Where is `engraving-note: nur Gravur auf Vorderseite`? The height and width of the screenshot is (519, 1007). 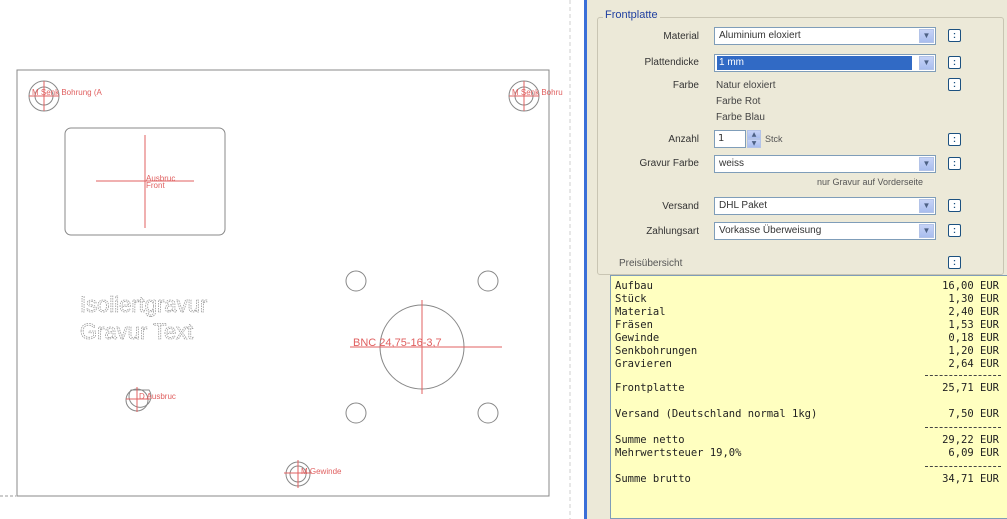
engraving-note: nur Gravur auf Vorderseite is located at coordinates (870, 182).